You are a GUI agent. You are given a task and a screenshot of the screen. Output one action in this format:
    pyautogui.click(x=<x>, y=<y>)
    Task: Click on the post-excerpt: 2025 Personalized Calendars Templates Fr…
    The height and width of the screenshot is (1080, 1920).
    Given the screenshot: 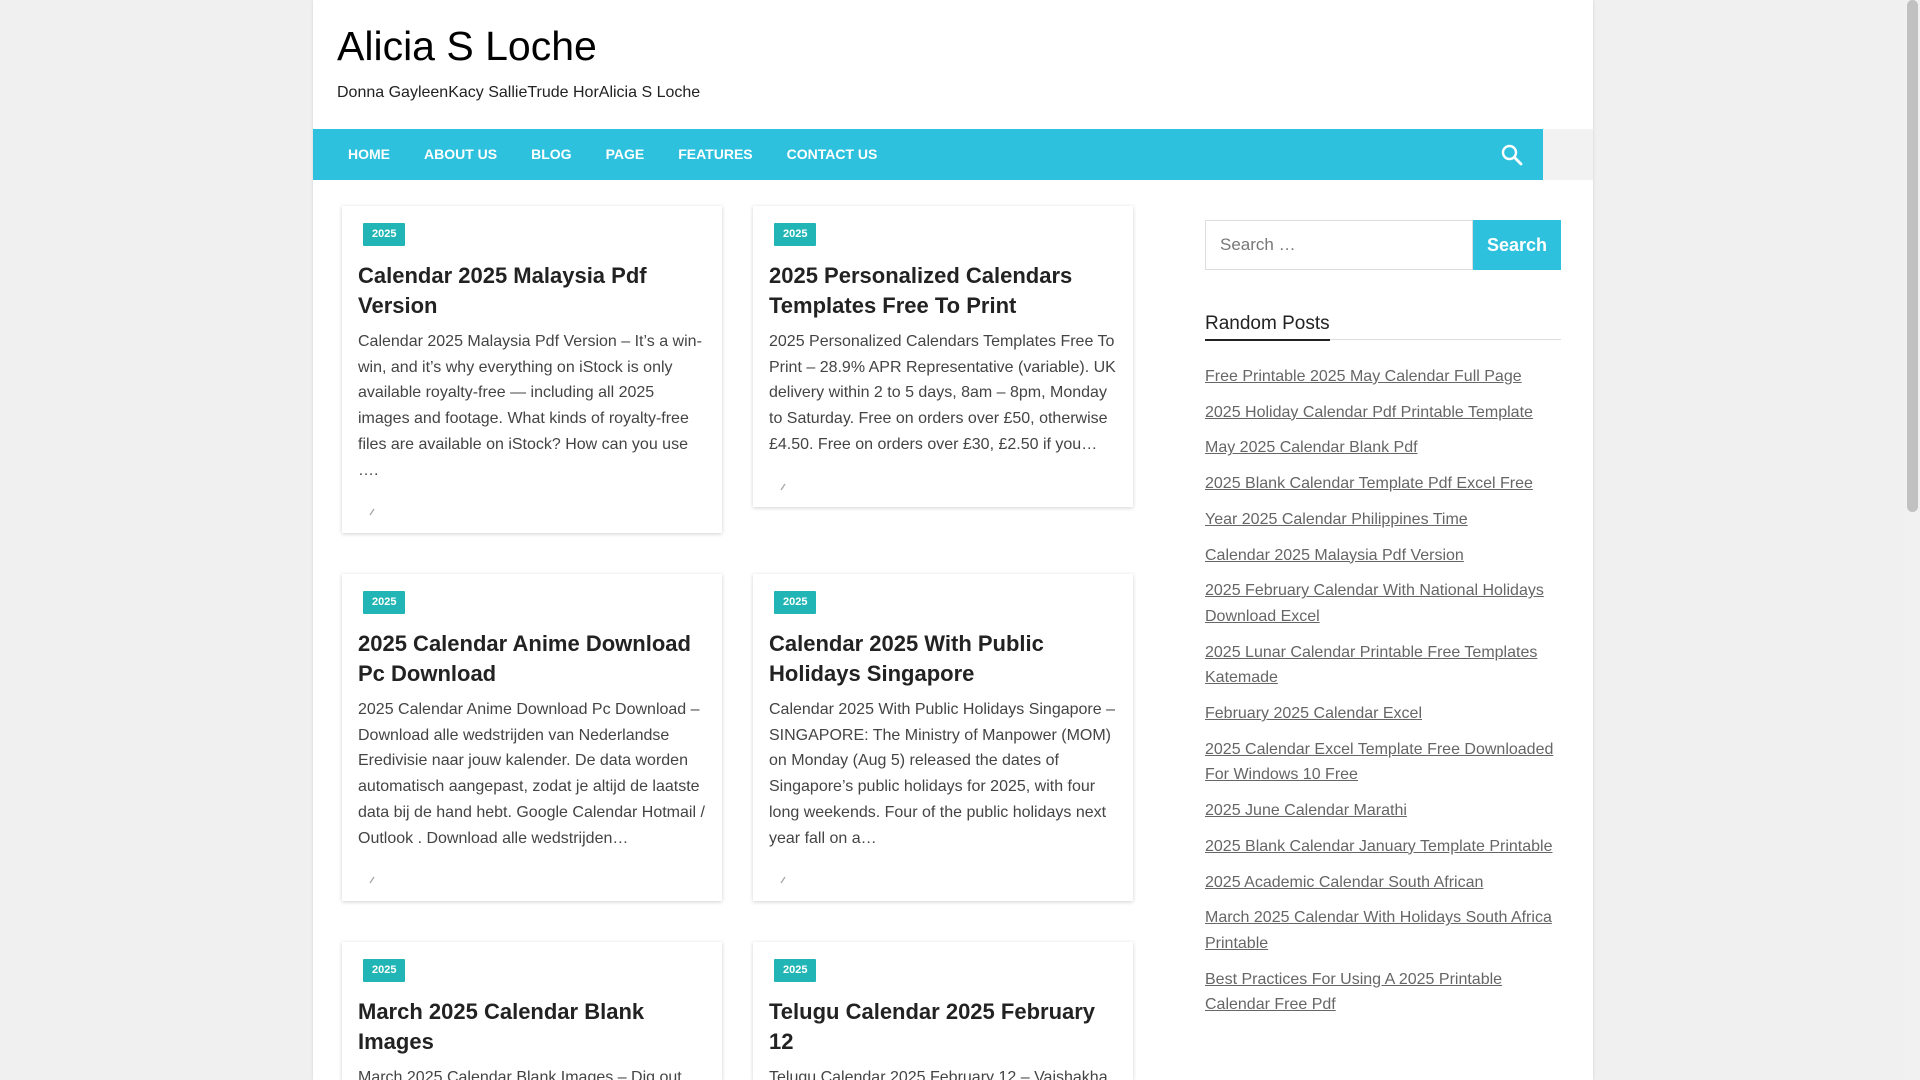 What is the action you would take?
    pyautogui.click(x=942, y=393)
    